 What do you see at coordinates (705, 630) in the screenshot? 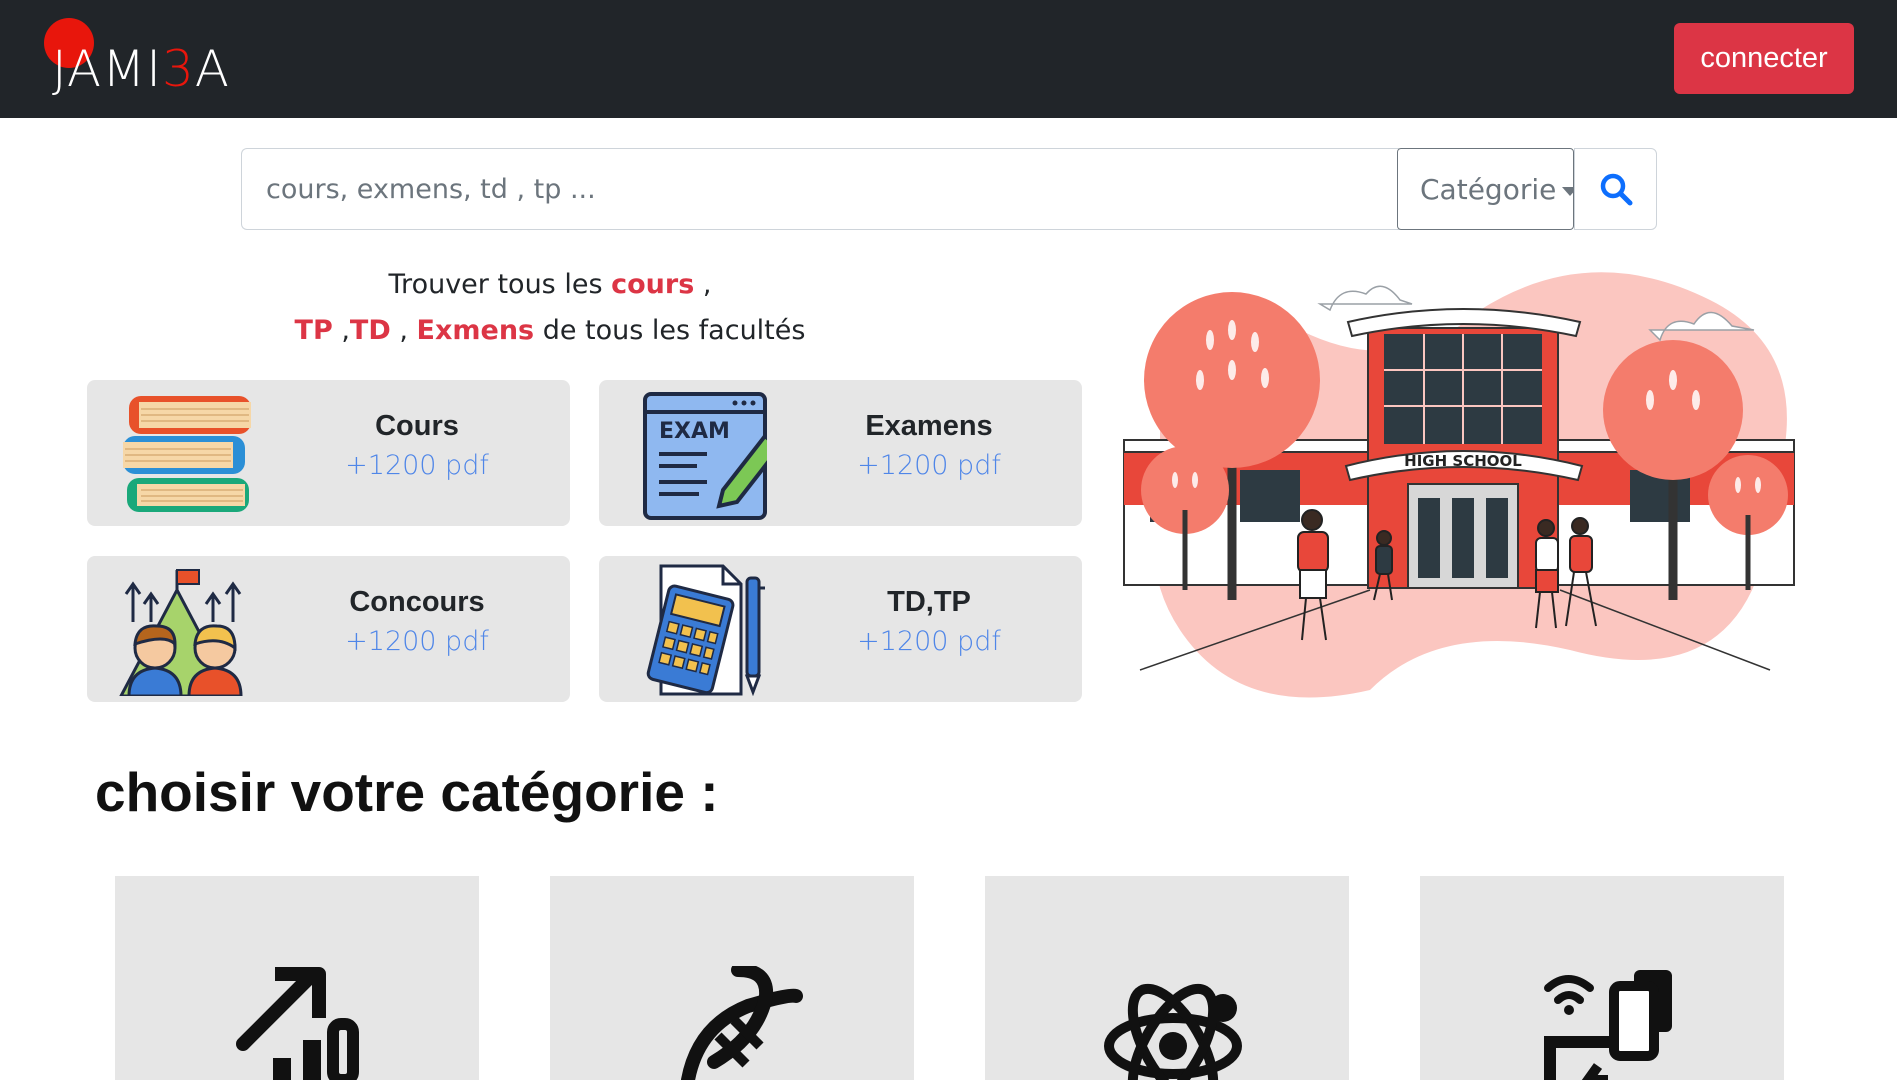
I see `calculator-icon` at bounding box center [705, 630].